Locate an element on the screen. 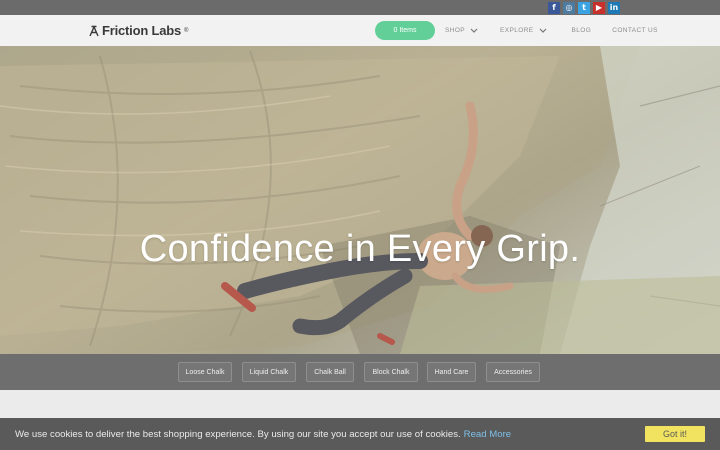 This screenshot has width=720, height=450. cookie-accept-button: Got it! is located at coordinates (675, 434).